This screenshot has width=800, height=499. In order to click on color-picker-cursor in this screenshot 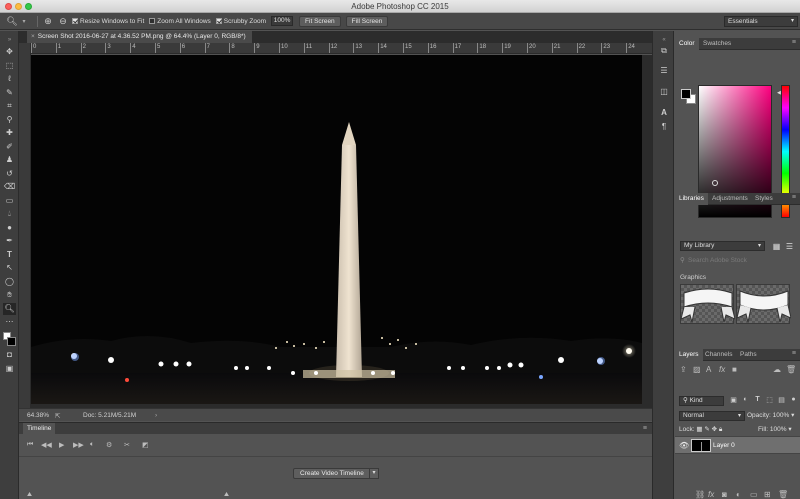, I will do `click(715, 183)`.